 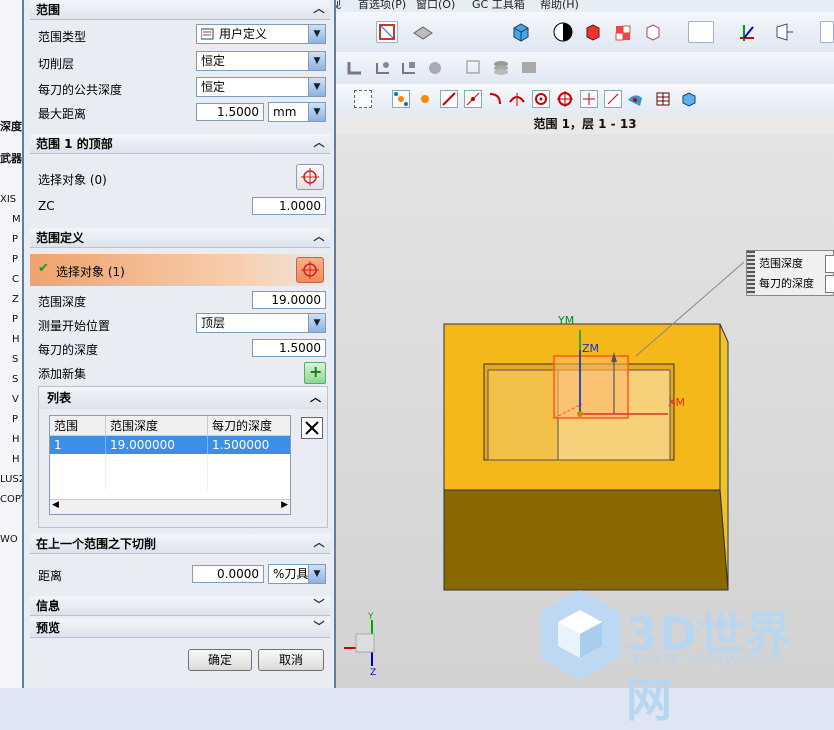 What do you see at coordinates (11, 539) in the screenshot?
I see `nav-item-workpiece: WO` at bounding box center [11, 539].